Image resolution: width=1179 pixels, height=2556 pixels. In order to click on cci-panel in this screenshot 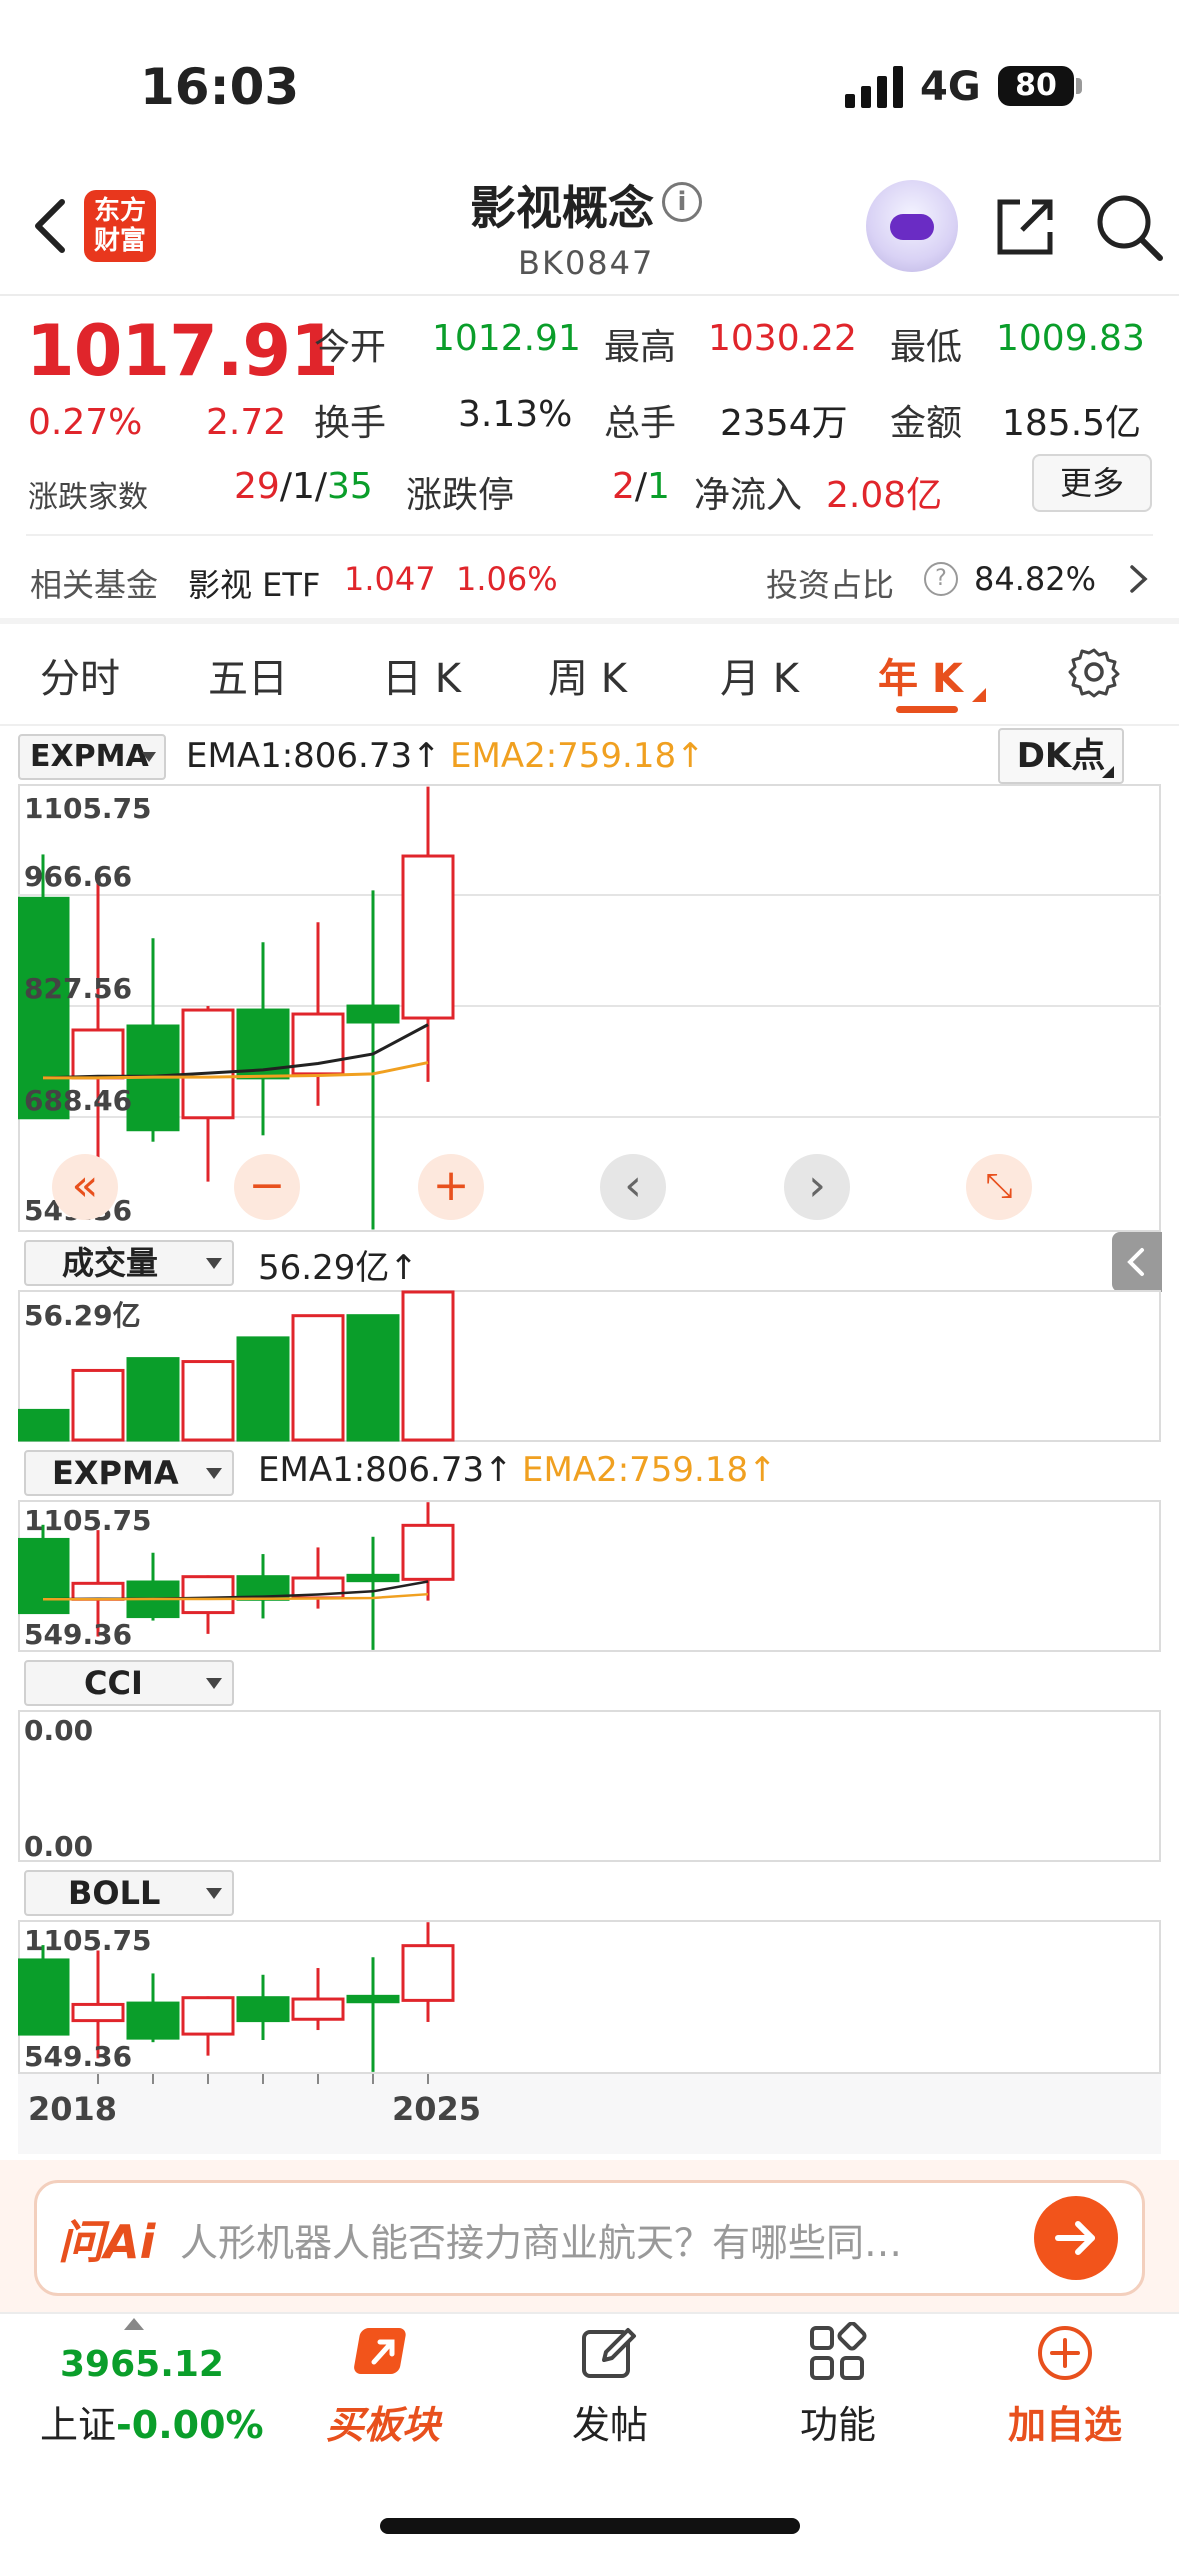, I will do `click(589, 1786)`.